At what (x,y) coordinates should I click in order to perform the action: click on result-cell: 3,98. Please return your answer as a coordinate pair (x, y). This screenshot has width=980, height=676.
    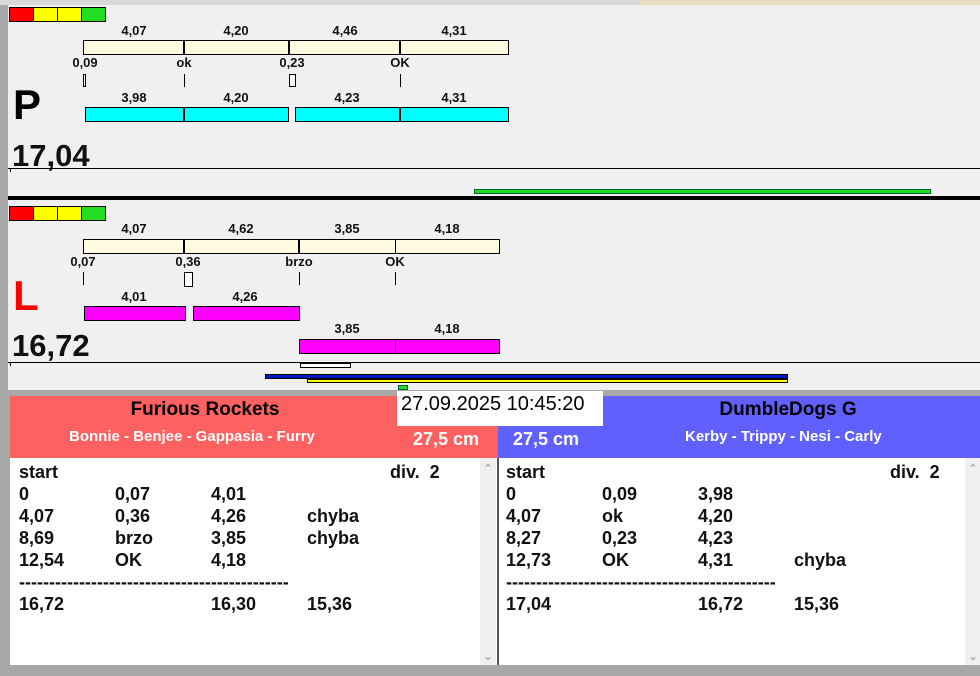
    Looking at the image, I should click on (716, 494).